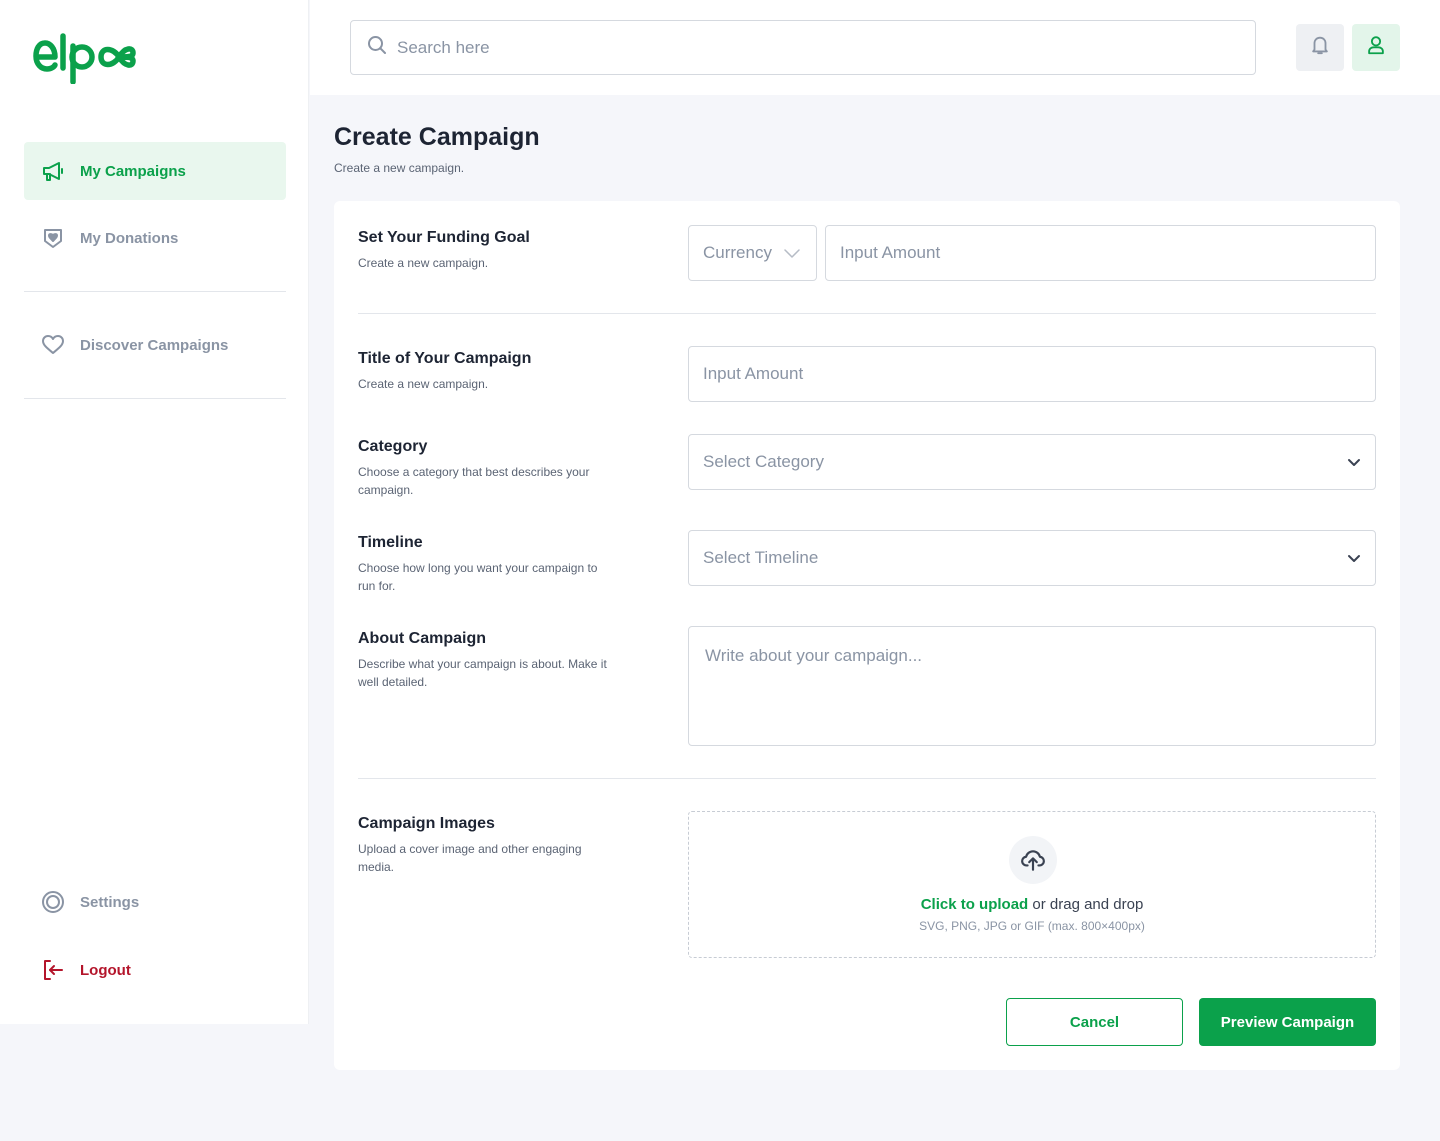 The height and width of the screenshot is (1141, 1440). I want to click on funding-goal-description: Create a new campaign., so click(423, 263).